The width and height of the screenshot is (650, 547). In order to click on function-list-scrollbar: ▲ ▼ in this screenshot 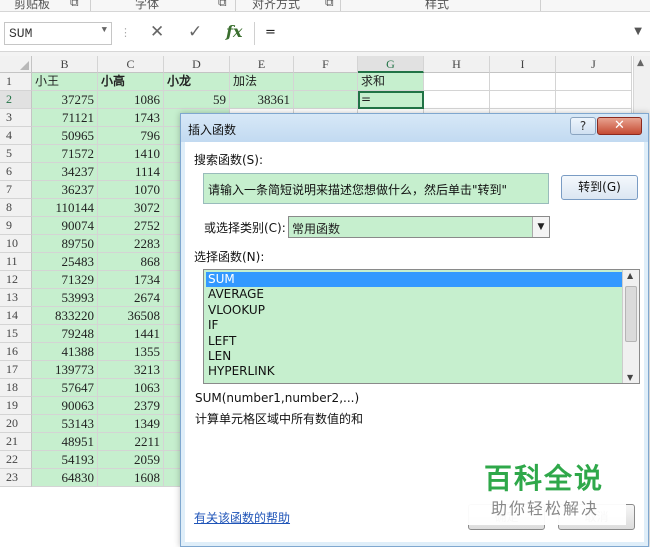, I will do `click(630, 326)`.